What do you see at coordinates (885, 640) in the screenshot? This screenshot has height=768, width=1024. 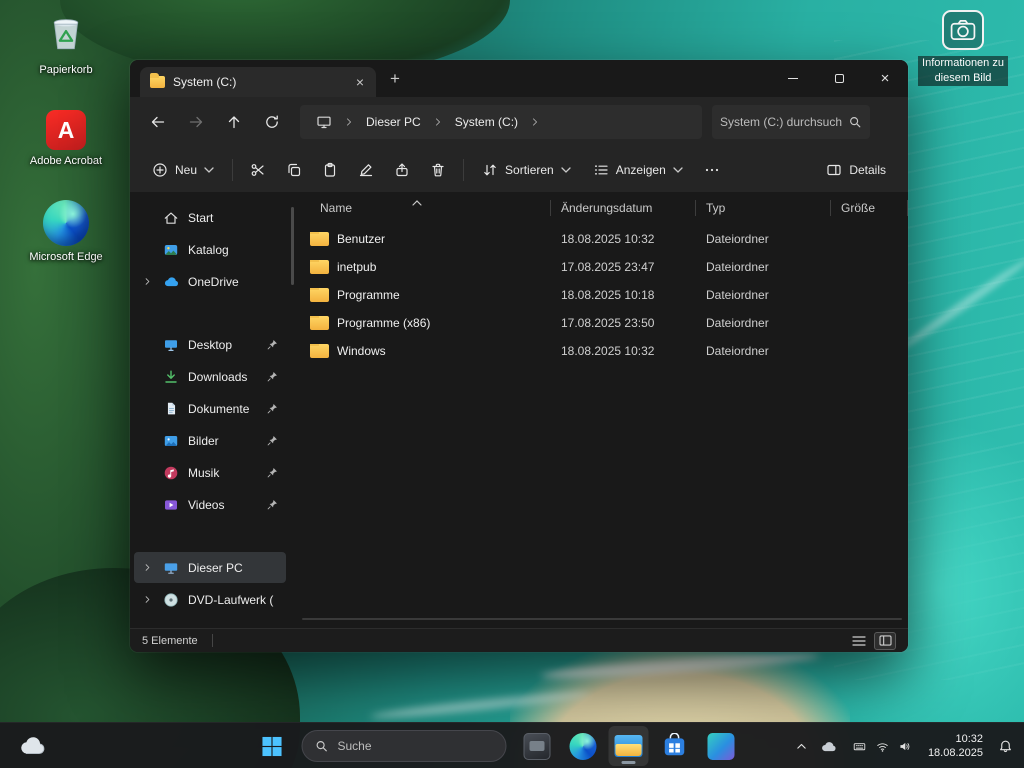 I see `details-view-button` at bounding box center [885, 640].